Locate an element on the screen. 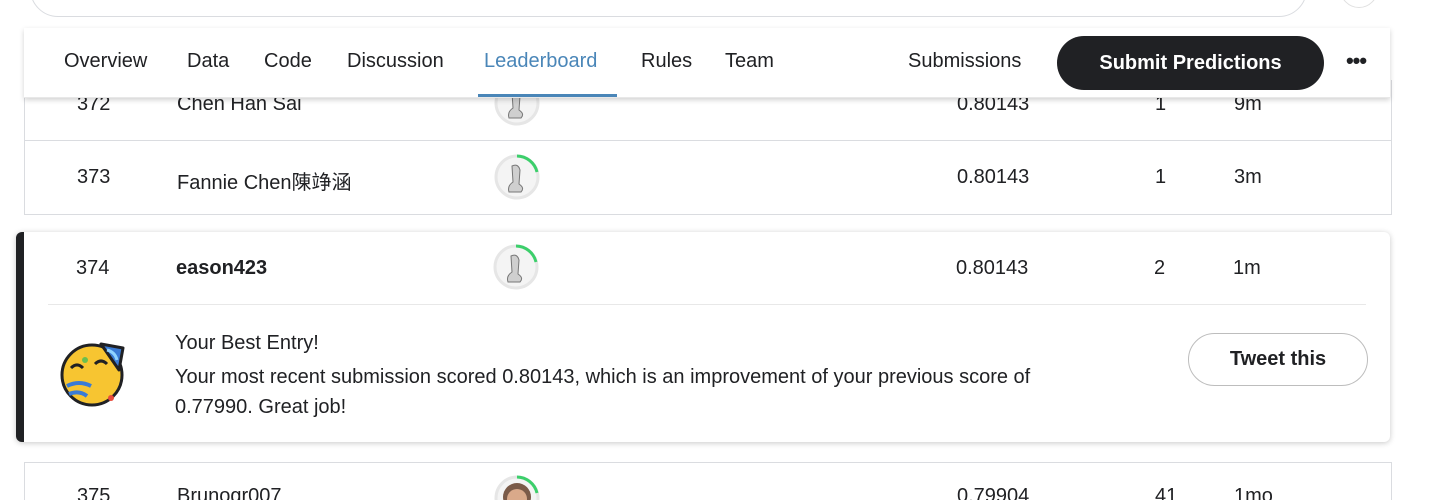 The height and width of the screenshot is (500, 1431). leaderboard-row: 373 Fannie Chen陳竫涵 0.80143 1 3m is located at coordinates (708, 177).